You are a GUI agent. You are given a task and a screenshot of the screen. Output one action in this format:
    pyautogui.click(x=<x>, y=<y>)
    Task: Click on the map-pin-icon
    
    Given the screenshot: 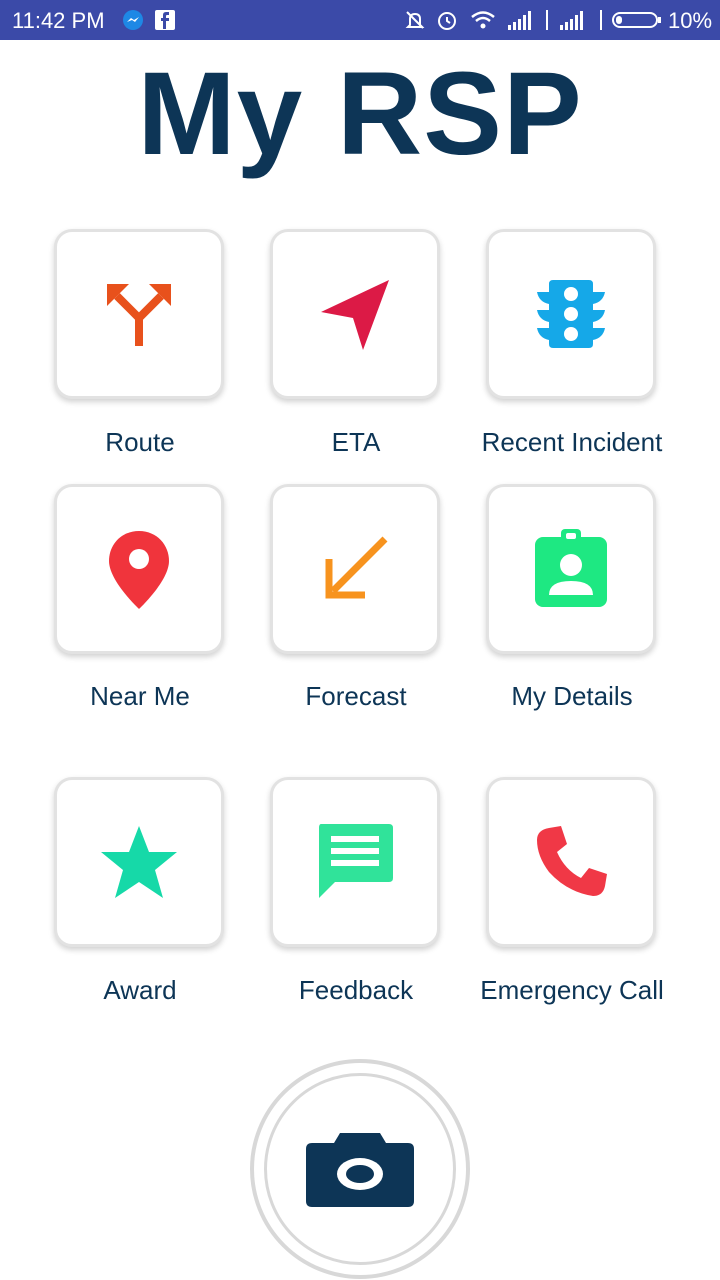 What is the action you would take?
    pyautogui.click(x=139, y=570)
    